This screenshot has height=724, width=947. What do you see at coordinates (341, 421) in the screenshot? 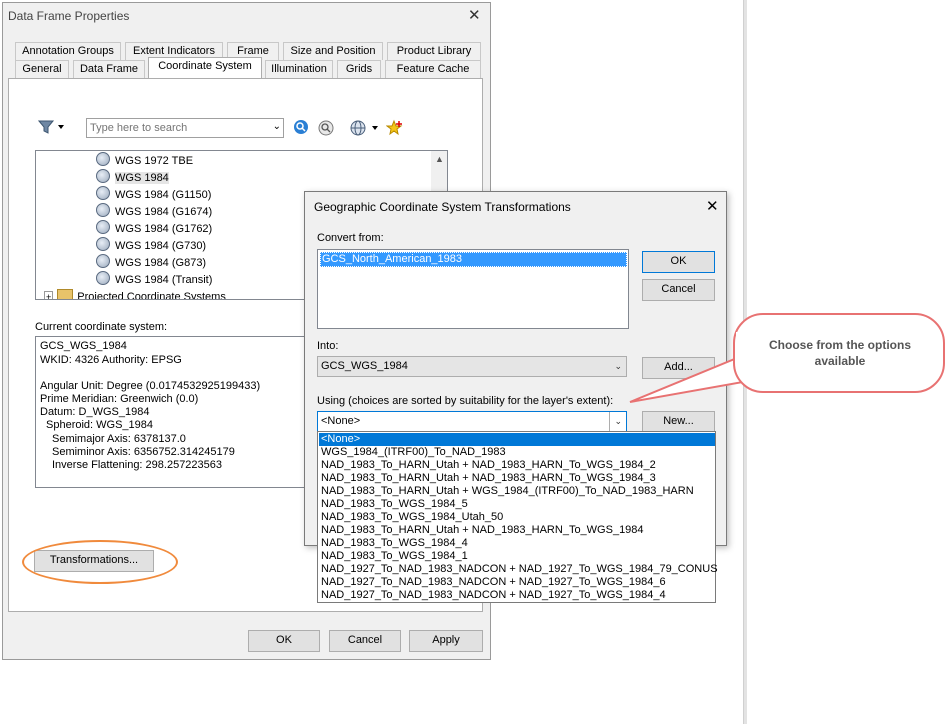
I see `using-value: <None>` at bounding box center [341, 421].